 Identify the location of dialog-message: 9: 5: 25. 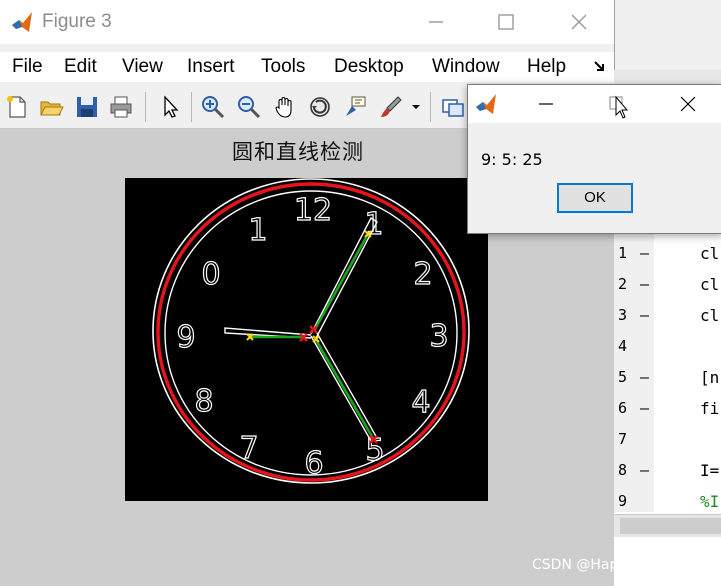
(512, 159).